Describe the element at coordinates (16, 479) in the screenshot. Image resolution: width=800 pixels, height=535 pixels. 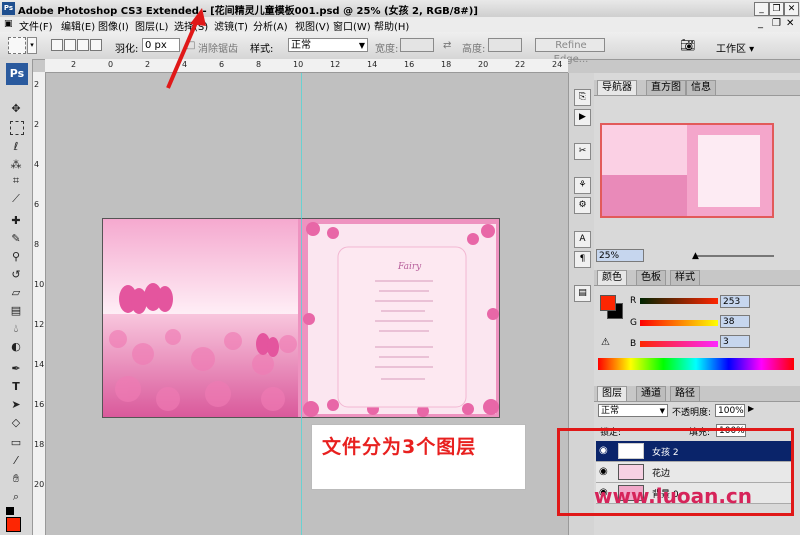
I see `hand-tool-icon: ✋︎` at that location.